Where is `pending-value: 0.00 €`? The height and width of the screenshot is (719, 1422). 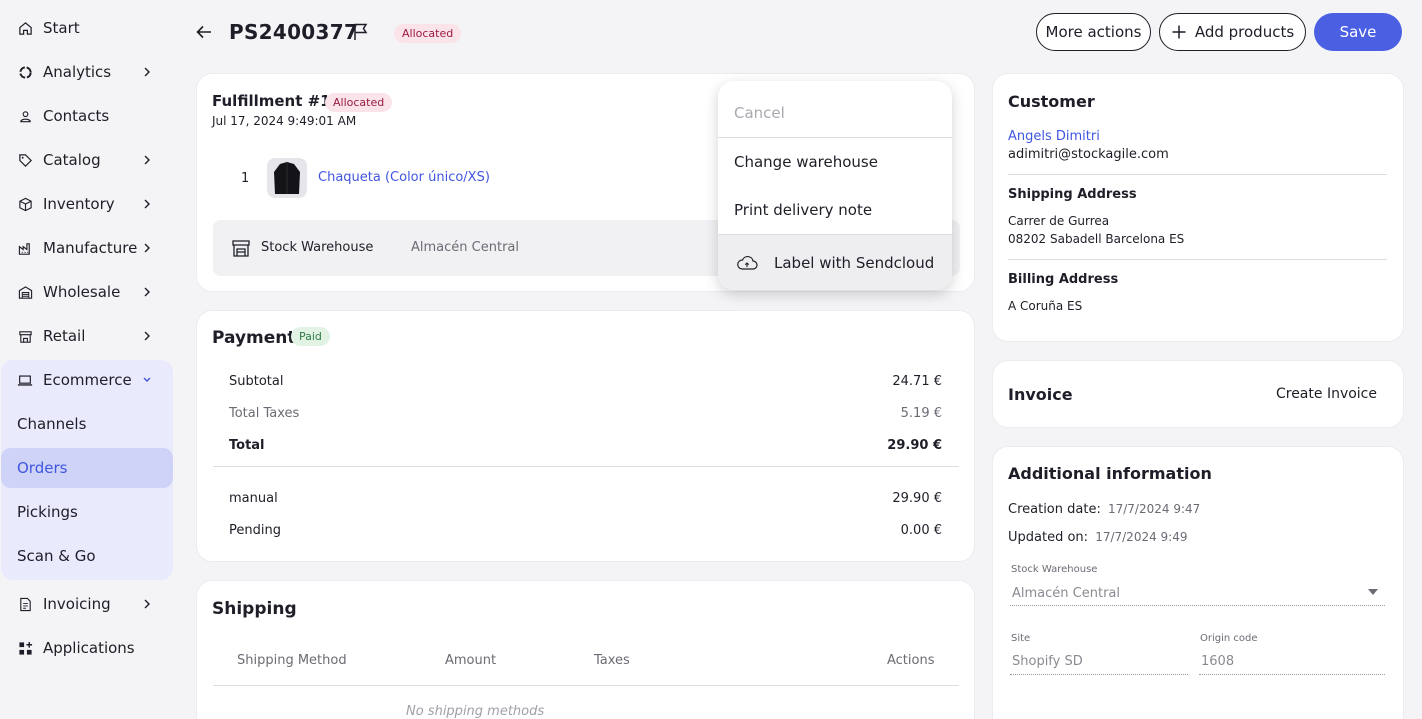 pending-value: 0.00 € is located at coordinates (921, 530).